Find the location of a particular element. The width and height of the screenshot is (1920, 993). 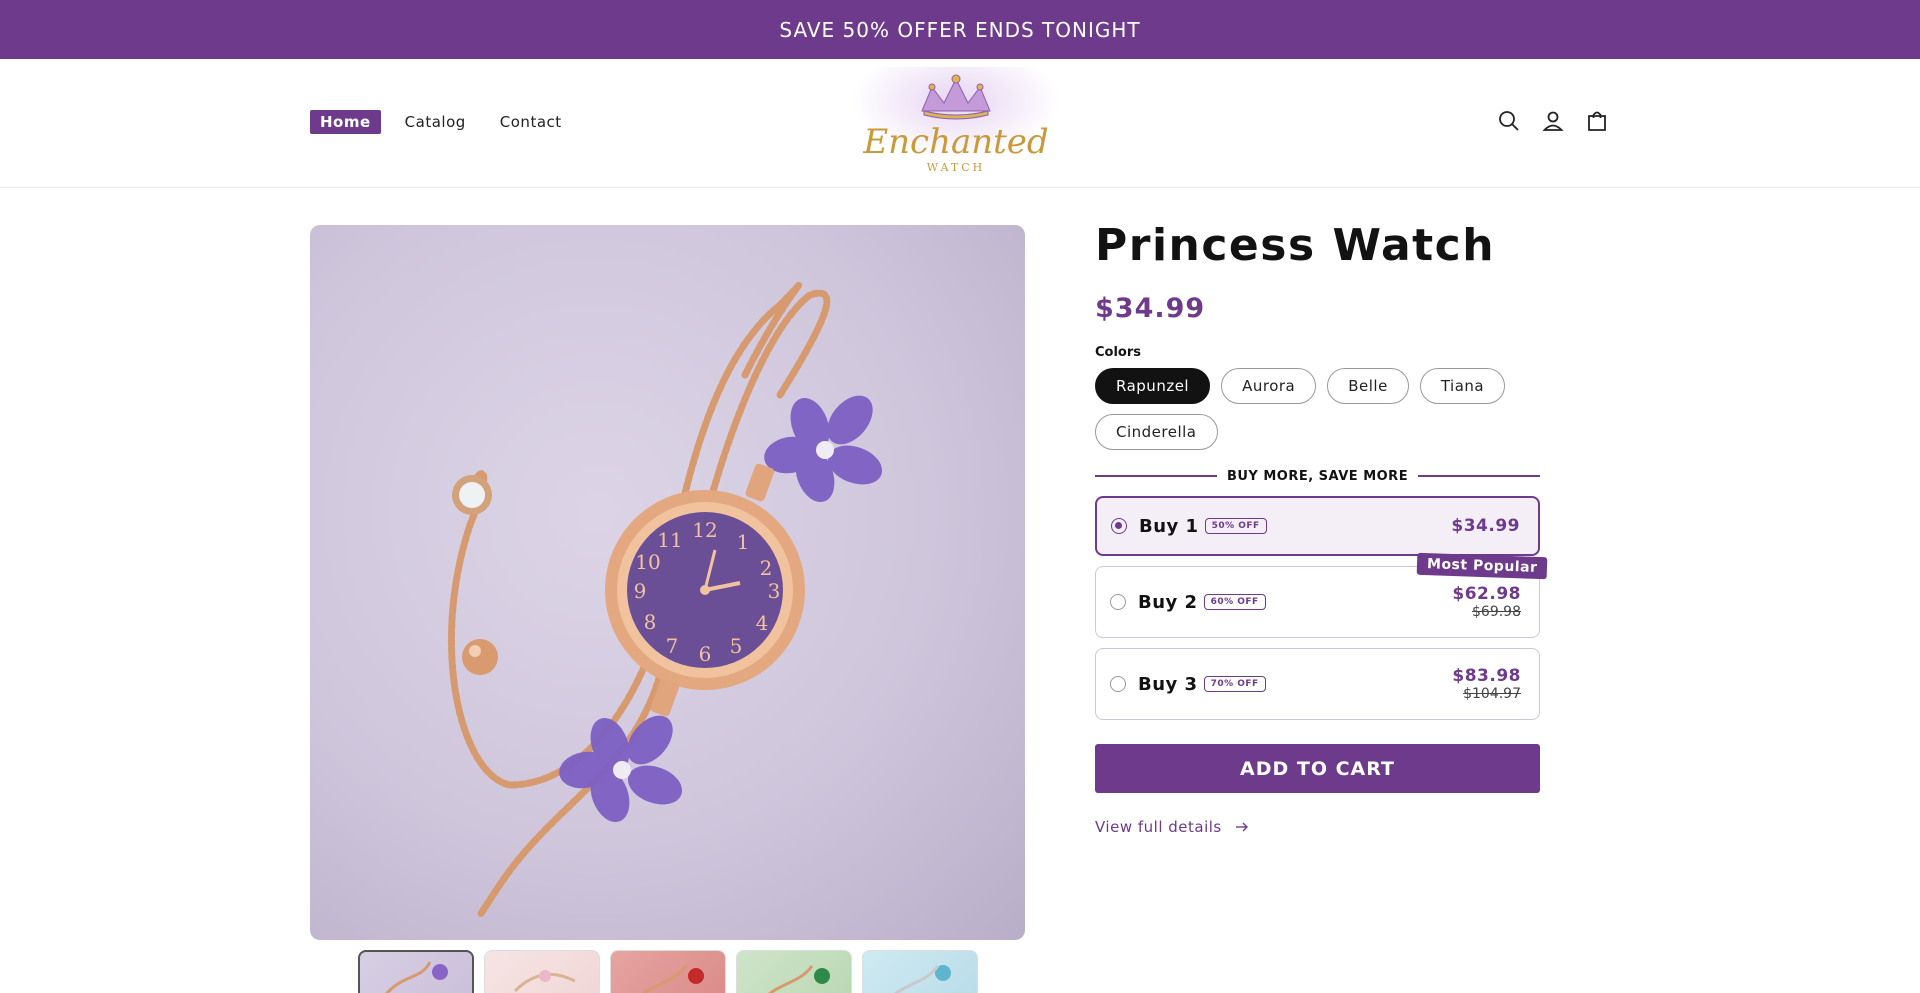

cart-icon is located at coordinates (1597, 121).